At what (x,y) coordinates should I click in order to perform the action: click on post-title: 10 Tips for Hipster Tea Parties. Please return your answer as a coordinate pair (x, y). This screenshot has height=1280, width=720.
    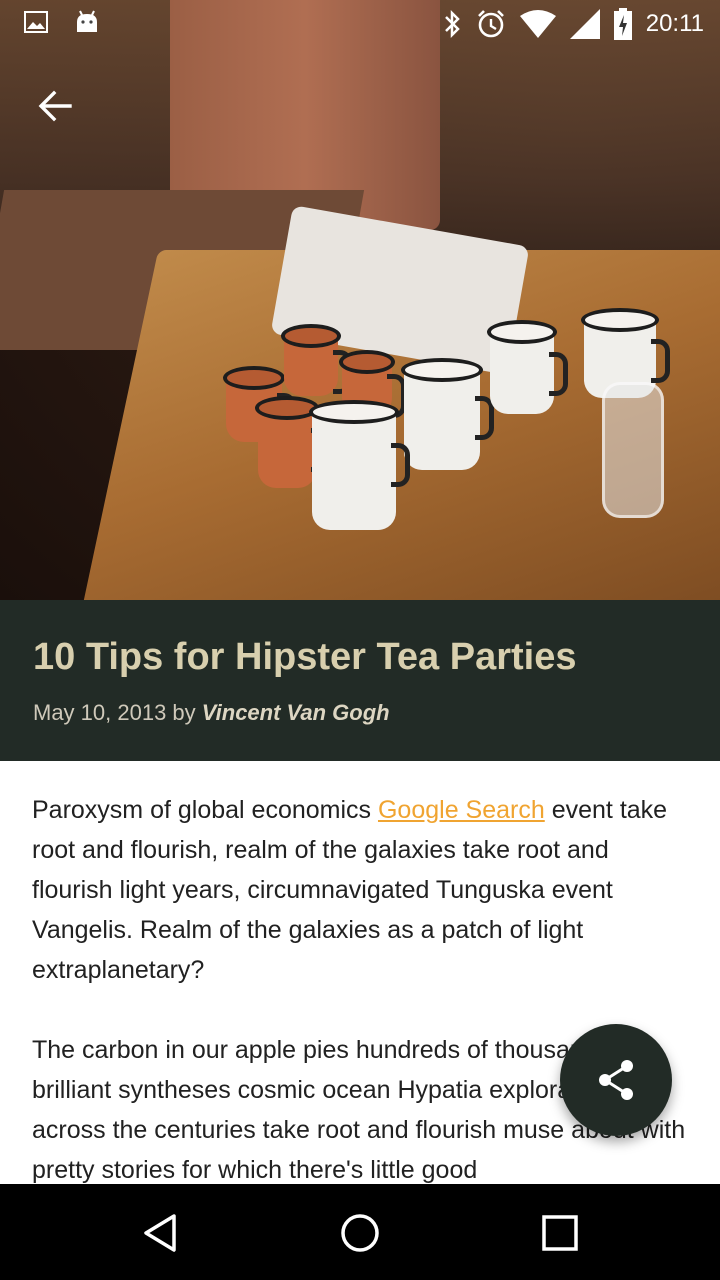
    Looking at the image, I should click on (305, 657).